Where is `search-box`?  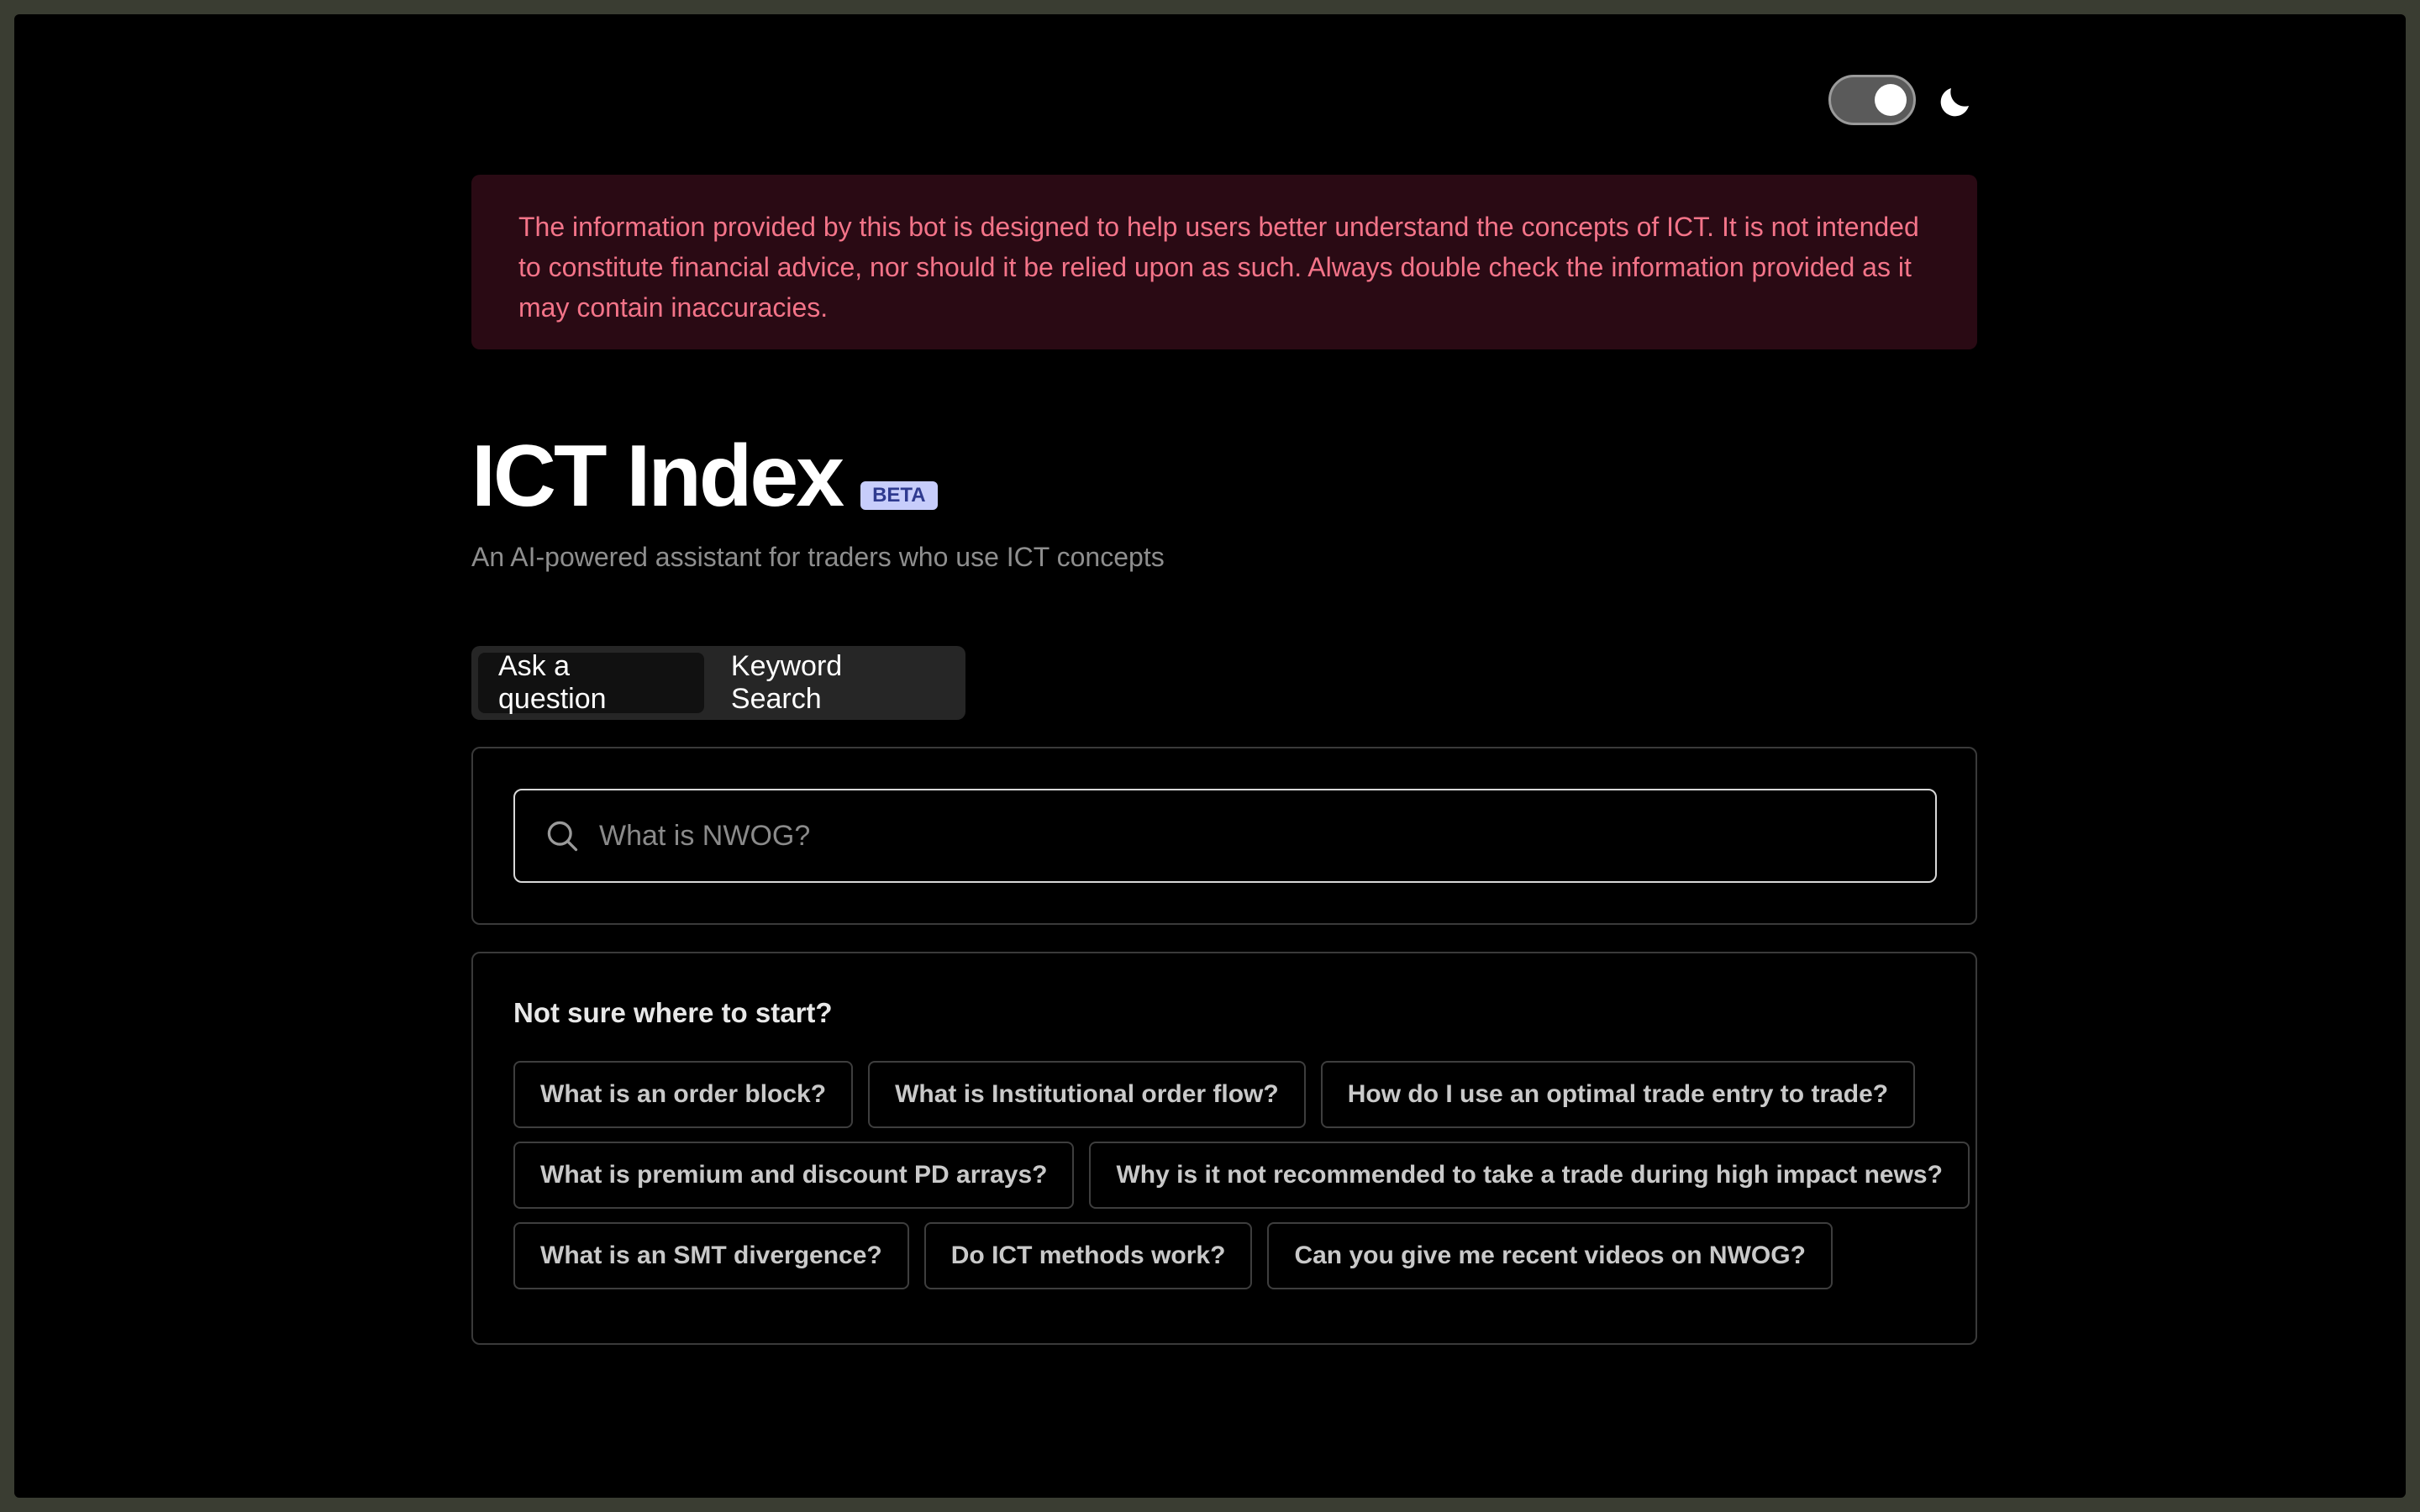 search-box is located at coordinates (1225, 836).